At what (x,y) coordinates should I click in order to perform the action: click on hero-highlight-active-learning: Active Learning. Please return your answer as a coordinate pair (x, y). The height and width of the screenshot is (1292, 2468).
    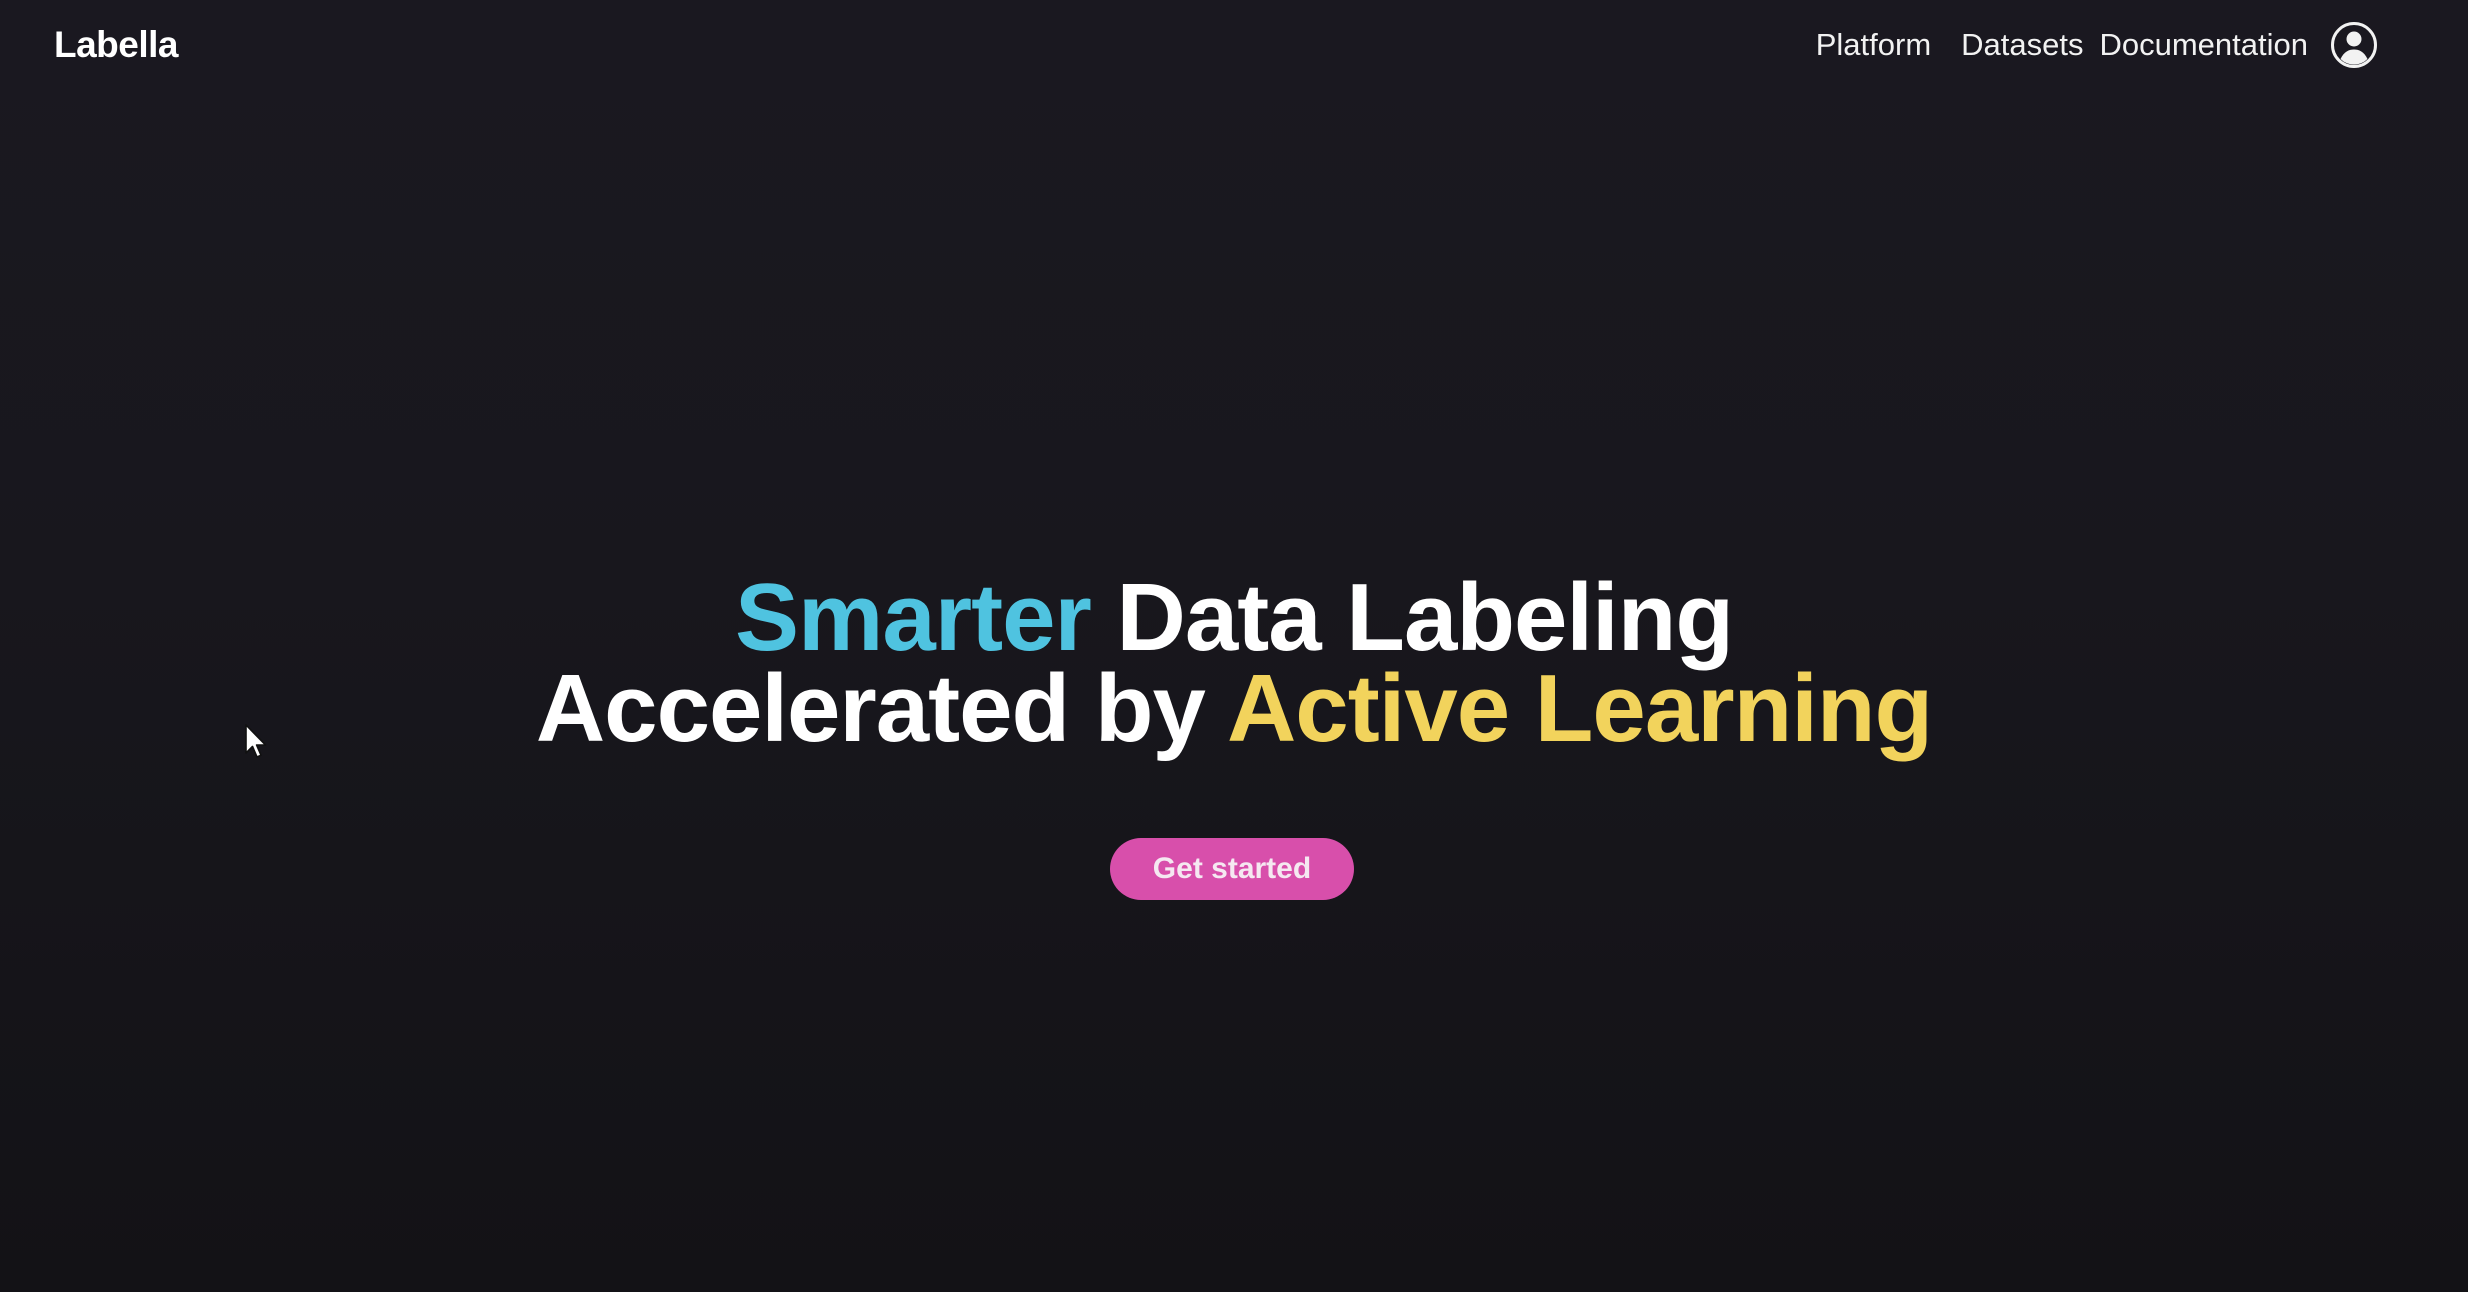
    Looking at the image, I should click on (1579, 708).